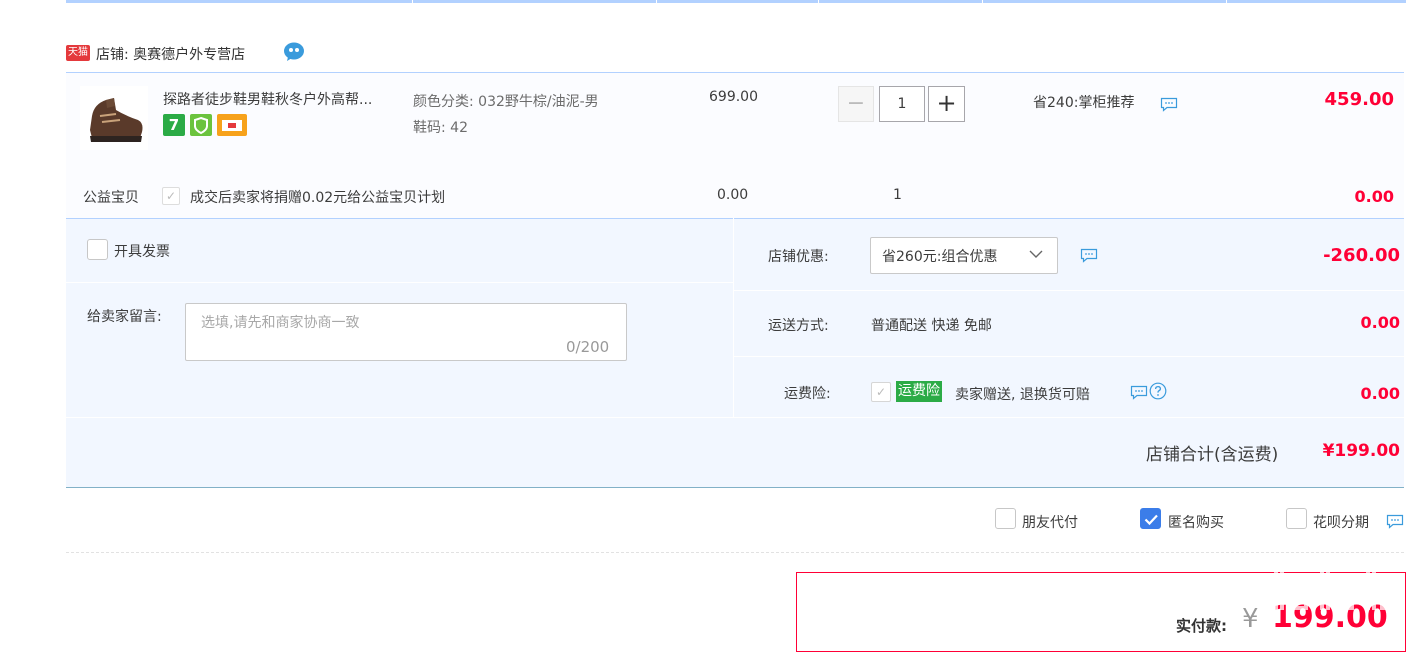 This screenshot has width=1420, height=652. Describe the element at coordinates (1005, 518) in the screenshot. I see `friend-pay-checkbox` at that location.